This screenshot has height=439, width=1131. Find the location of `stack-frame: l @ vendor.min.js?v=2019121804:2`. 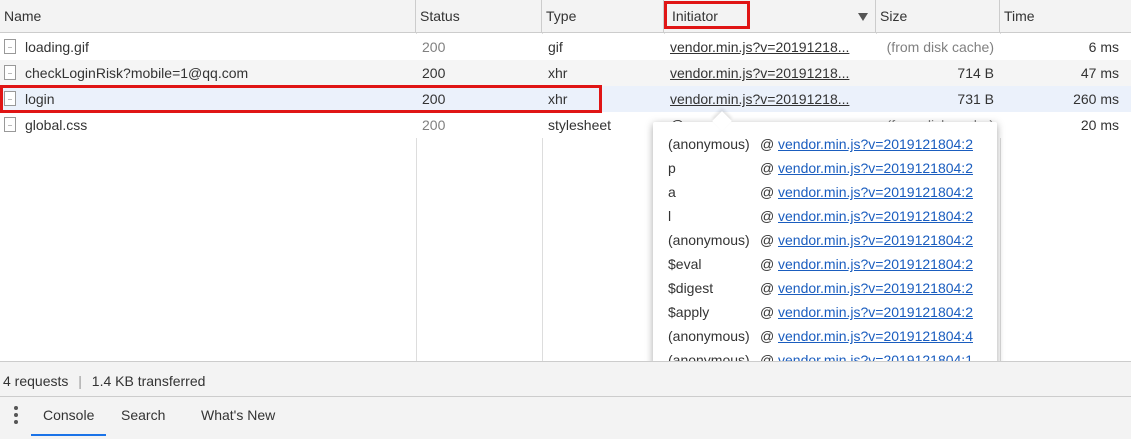

stack-frame: l @ vendor.min.js?v=2019121804:2 is located at coordinates (830, 216).